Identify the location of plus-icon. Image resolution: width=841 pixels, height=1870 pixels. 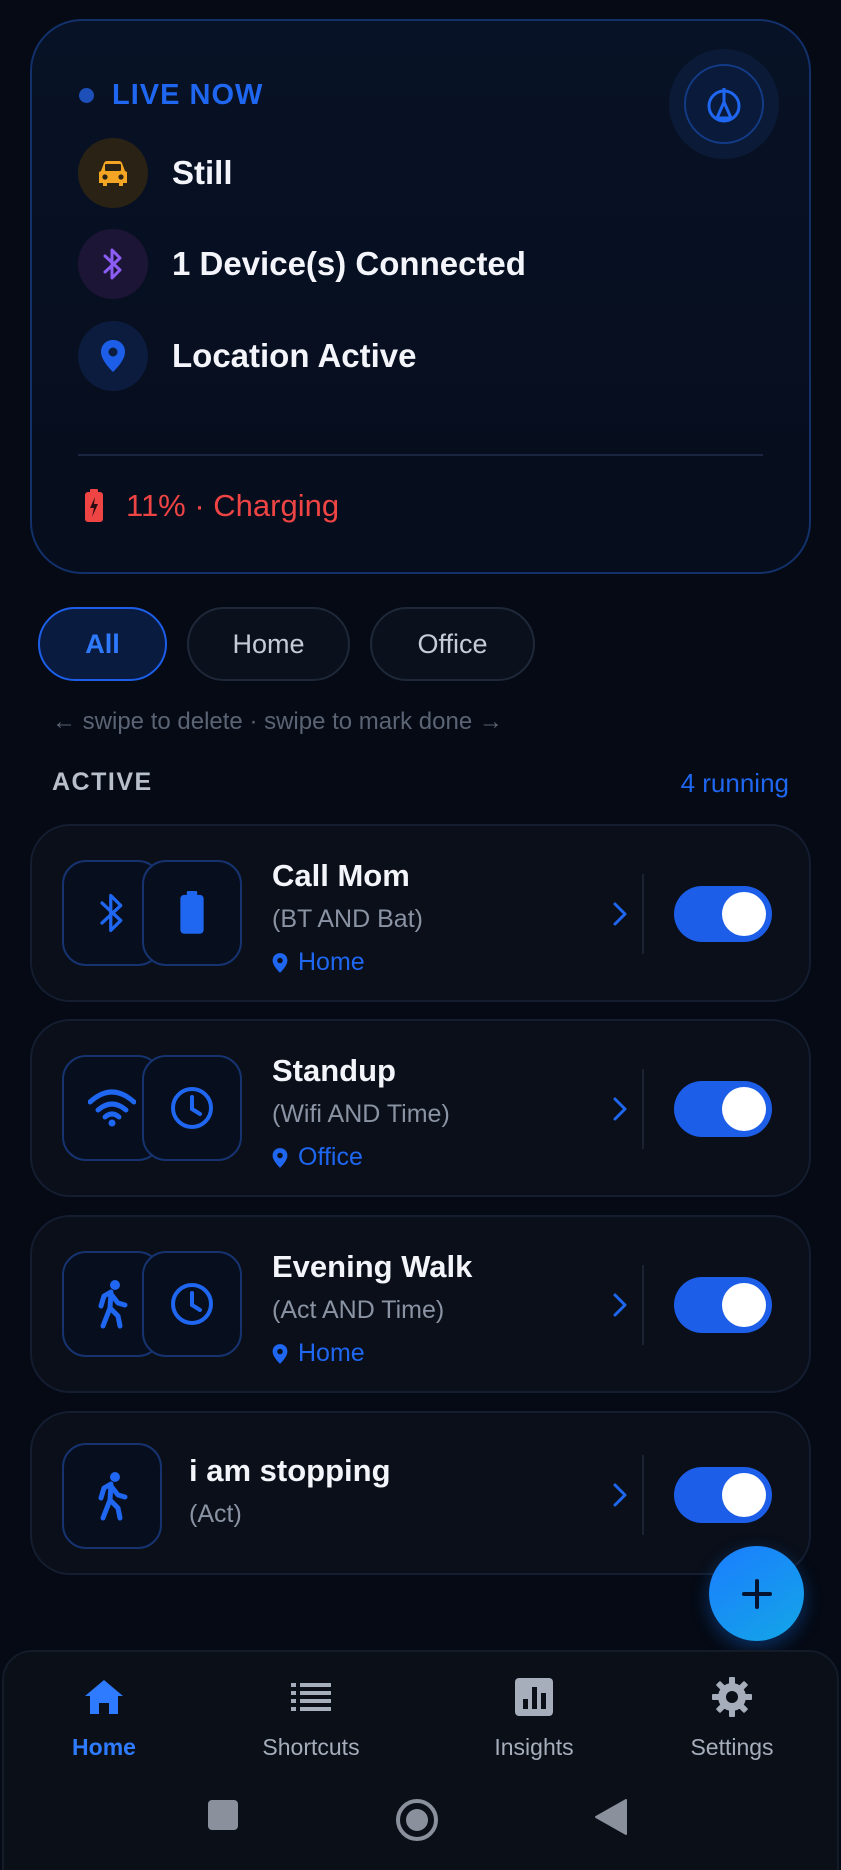
(756, 1593).